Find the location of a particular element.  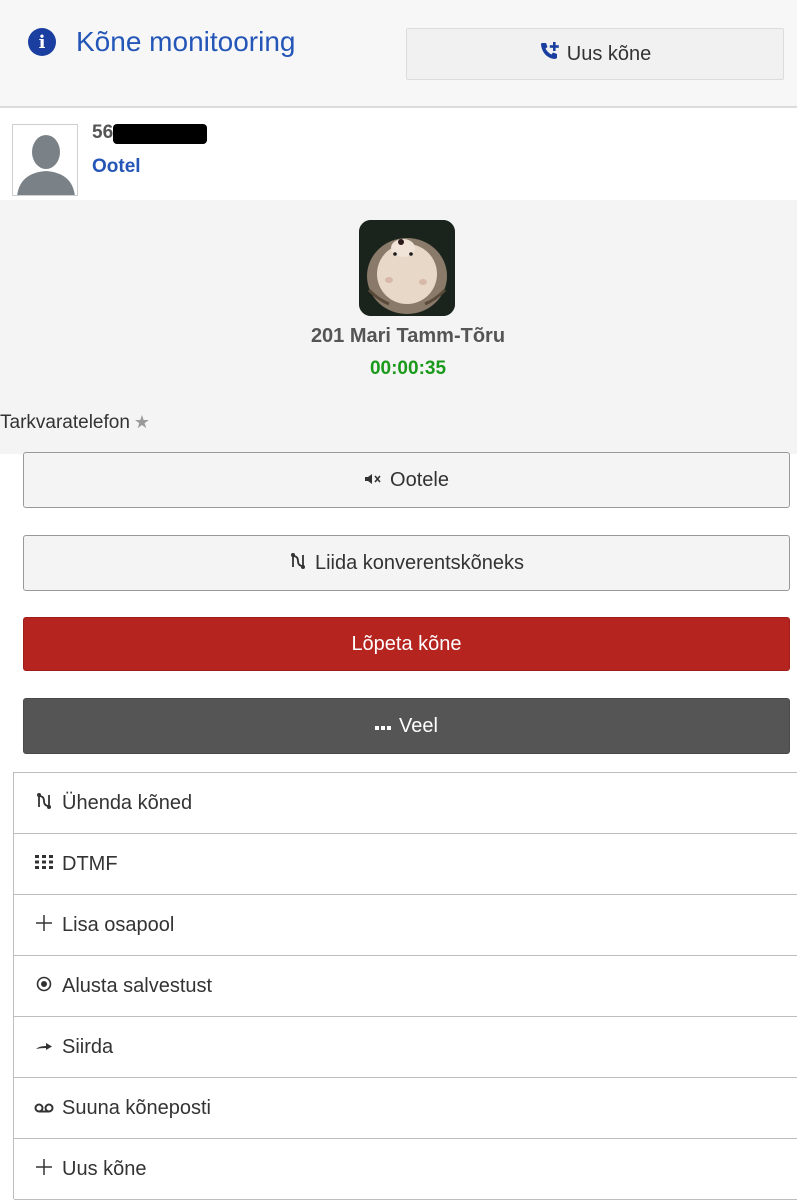

menu-item-label: Ühenda kõned is located at coordinates (127, 802).